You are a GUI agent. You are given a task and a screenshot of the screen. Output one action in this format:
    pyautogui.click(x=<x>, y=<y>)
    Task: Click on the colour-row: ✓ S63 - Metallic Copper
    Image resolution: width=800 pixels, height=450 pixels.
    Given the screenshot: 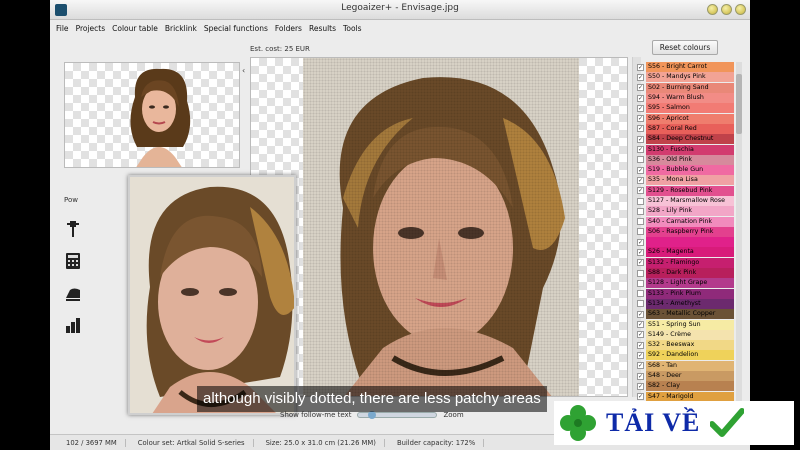 What is the action you would take?
    pyautogui.click(x=685, y=314)
    